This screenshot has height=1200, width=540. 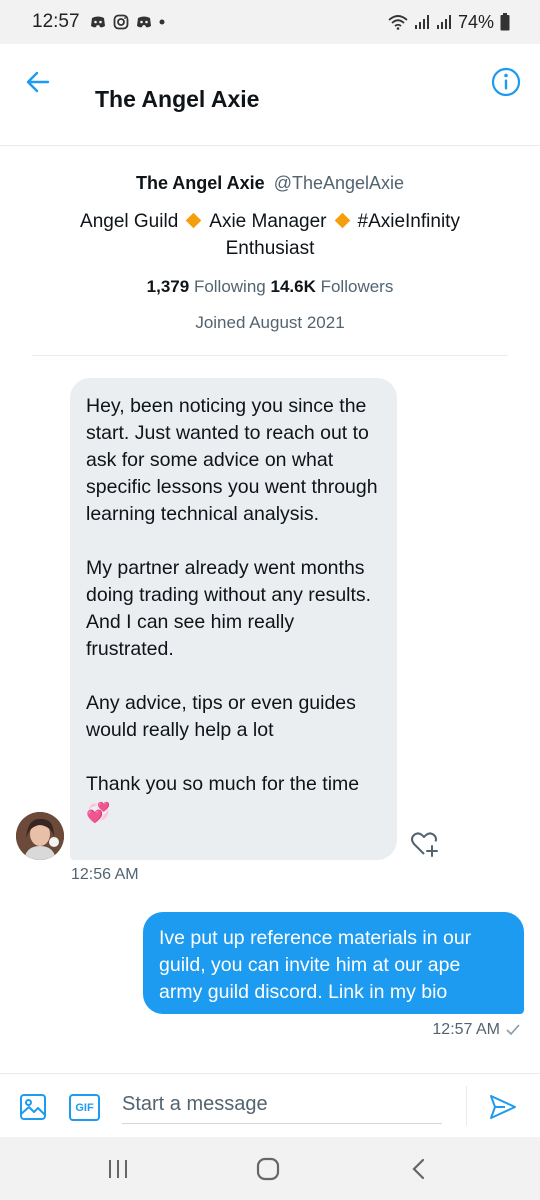 I want to click on back-button, so click(x=38, y=82).